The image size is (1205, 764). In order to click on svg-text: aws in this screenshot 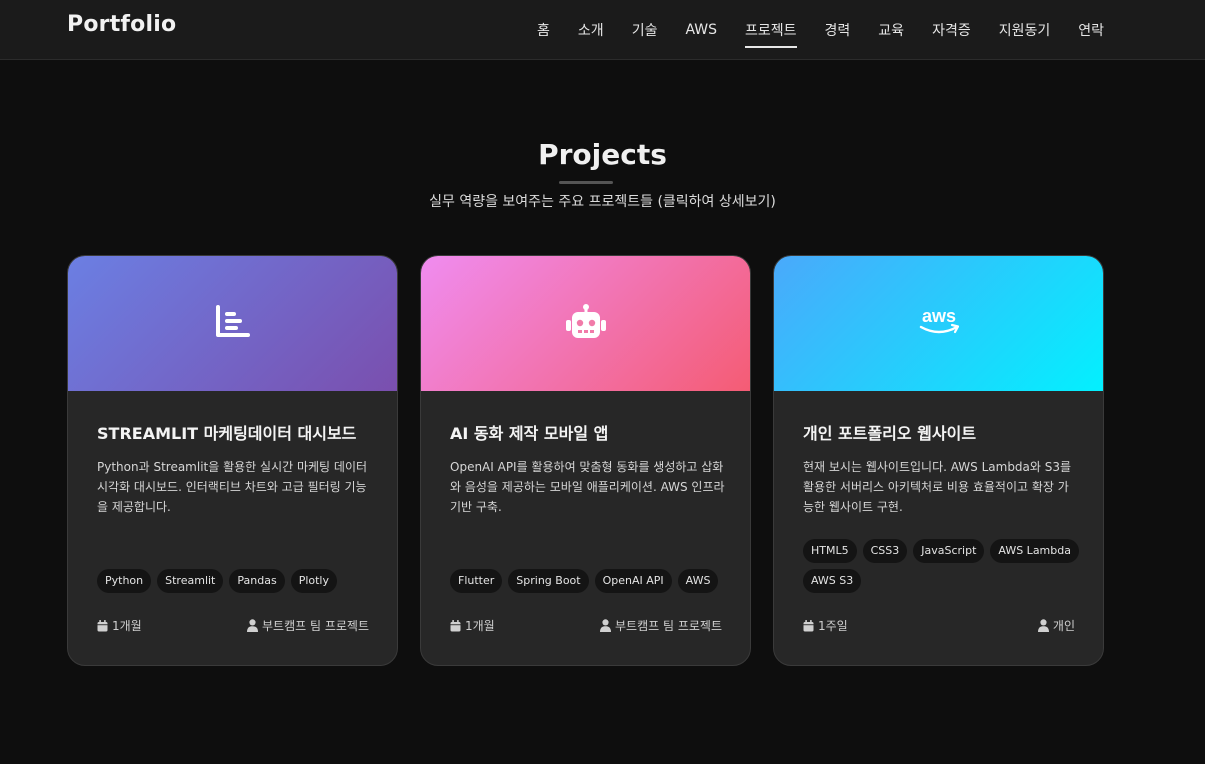, I will do `click(938, 316)`.